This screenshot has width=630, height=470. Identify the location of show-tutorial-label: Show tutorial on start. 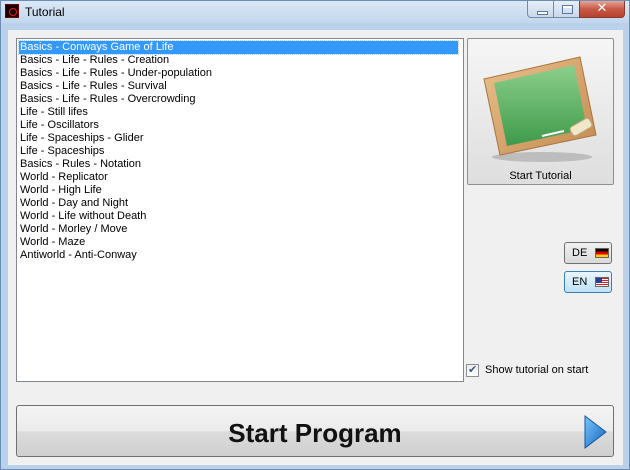
(537, 370).